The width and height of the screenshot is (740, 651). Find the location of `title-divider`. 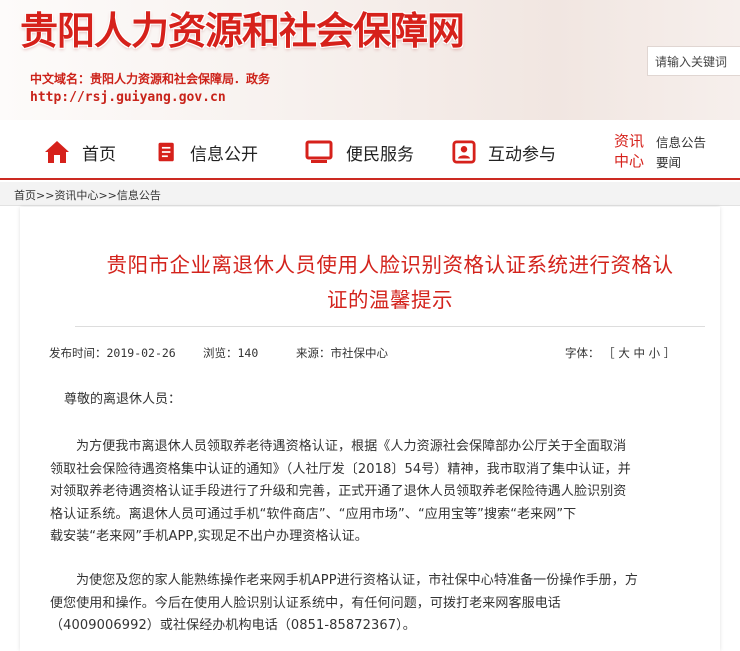

title-divider is located at coordinates (390, 326).